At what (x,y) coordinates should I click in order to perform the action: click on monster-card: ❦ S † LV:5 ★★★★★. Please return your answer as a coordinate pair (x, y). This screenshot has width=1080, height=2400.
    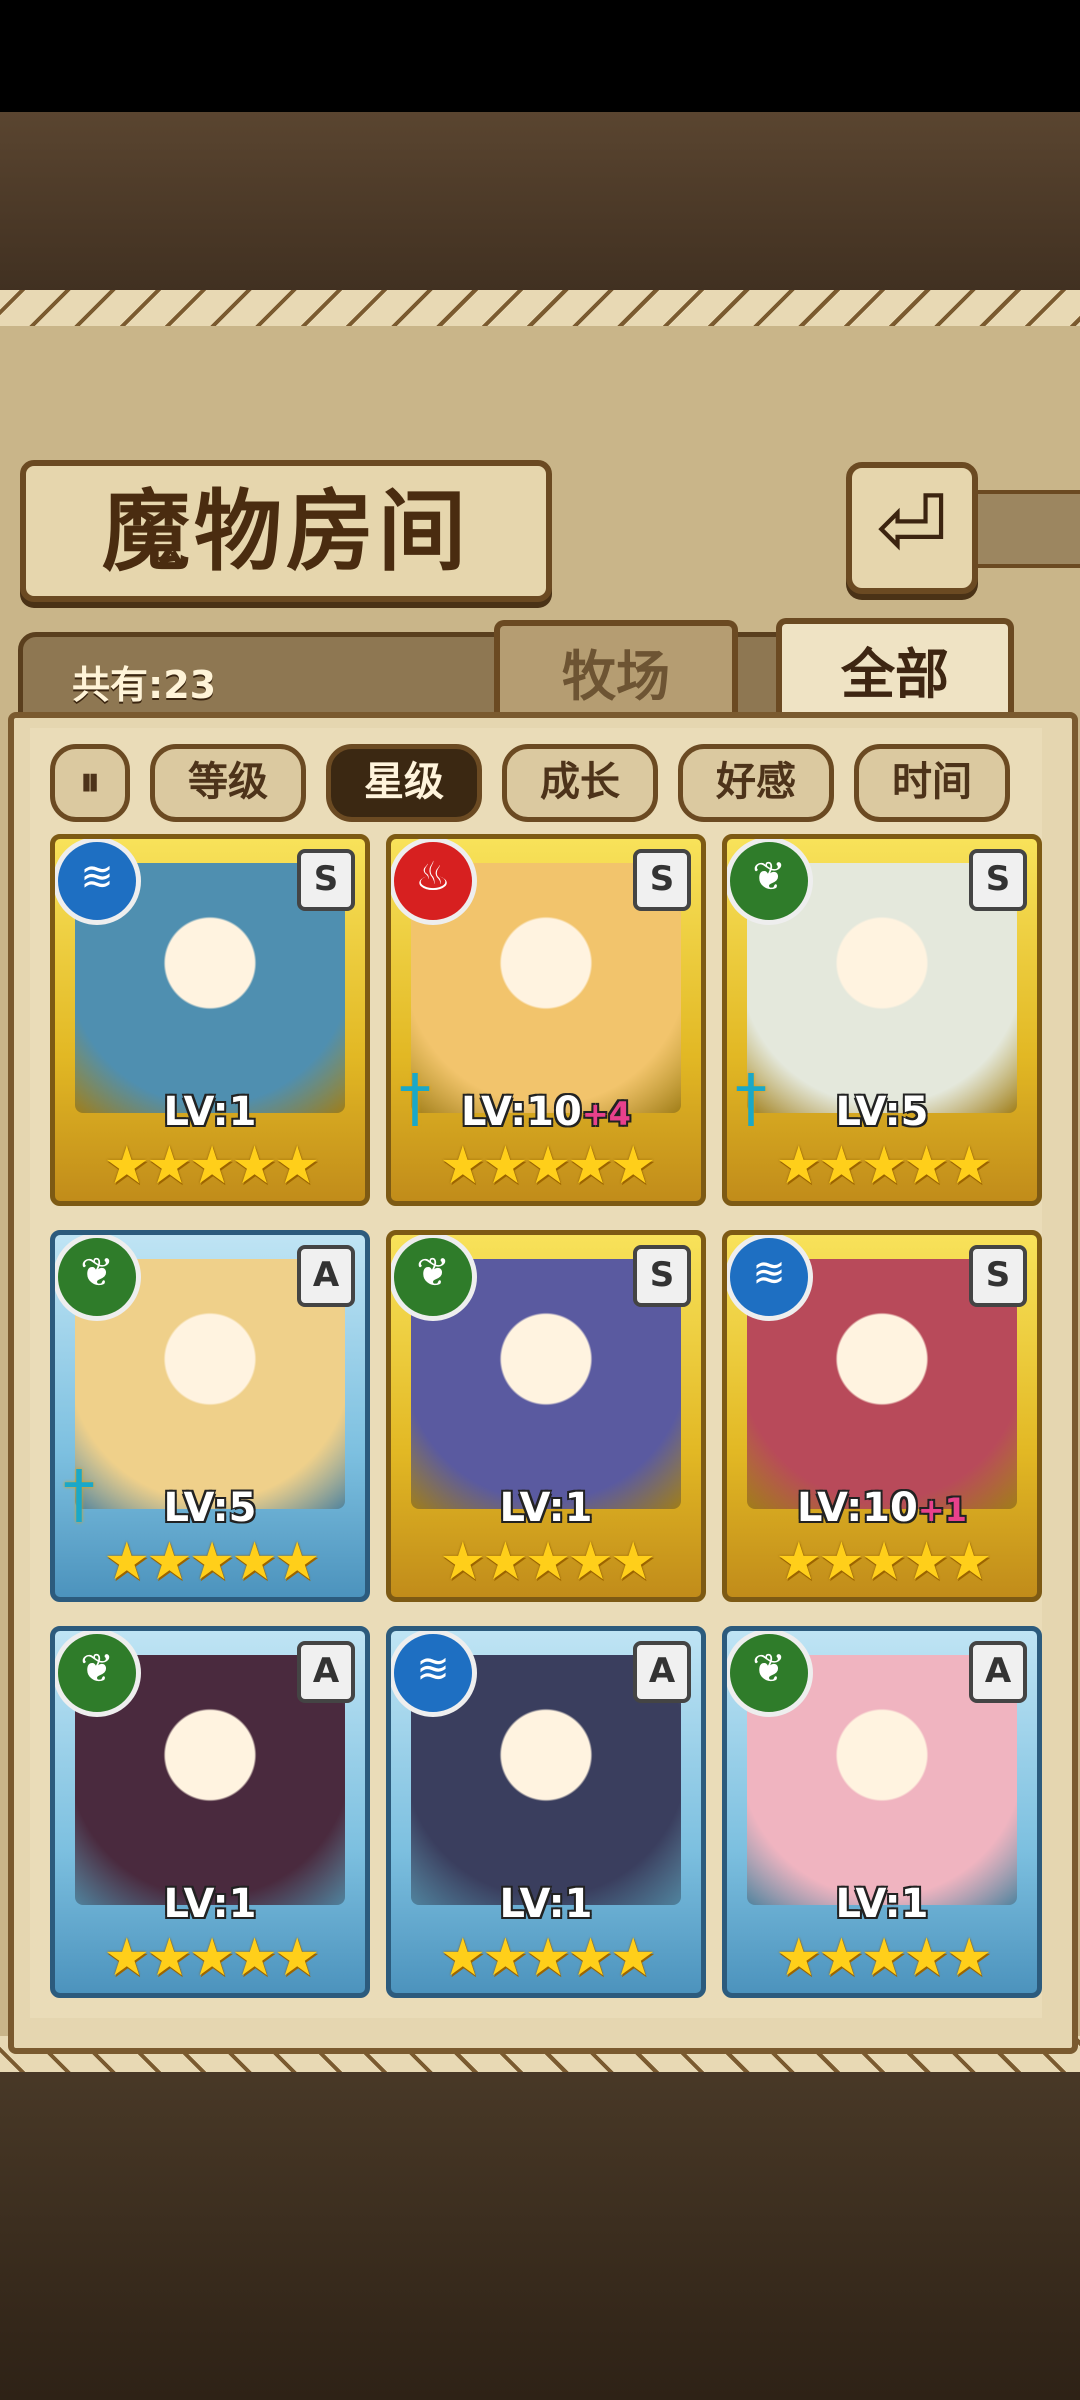
    Looking at the image, I should click on (882, 1020).